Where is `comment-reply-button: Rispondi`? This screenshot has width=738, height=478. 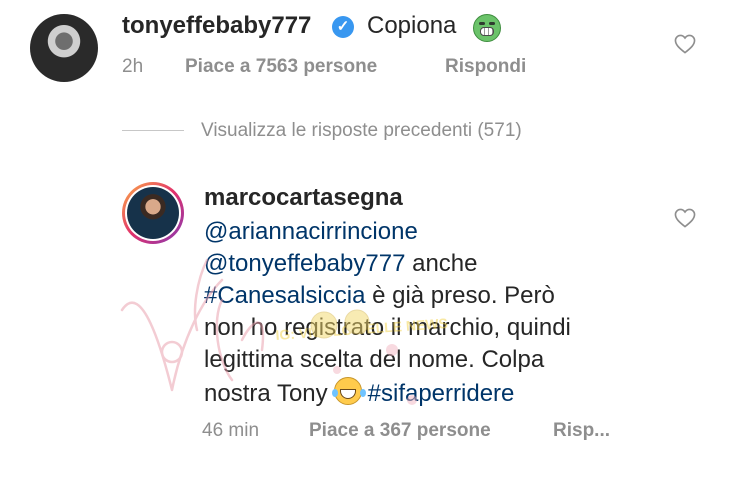
comment-reply-button: Rispondi is located at coordinates (485, 67).